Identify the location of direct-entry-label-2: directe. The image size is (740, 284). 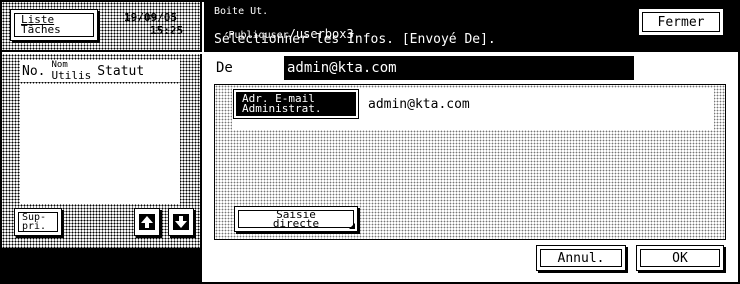
(296, 223).